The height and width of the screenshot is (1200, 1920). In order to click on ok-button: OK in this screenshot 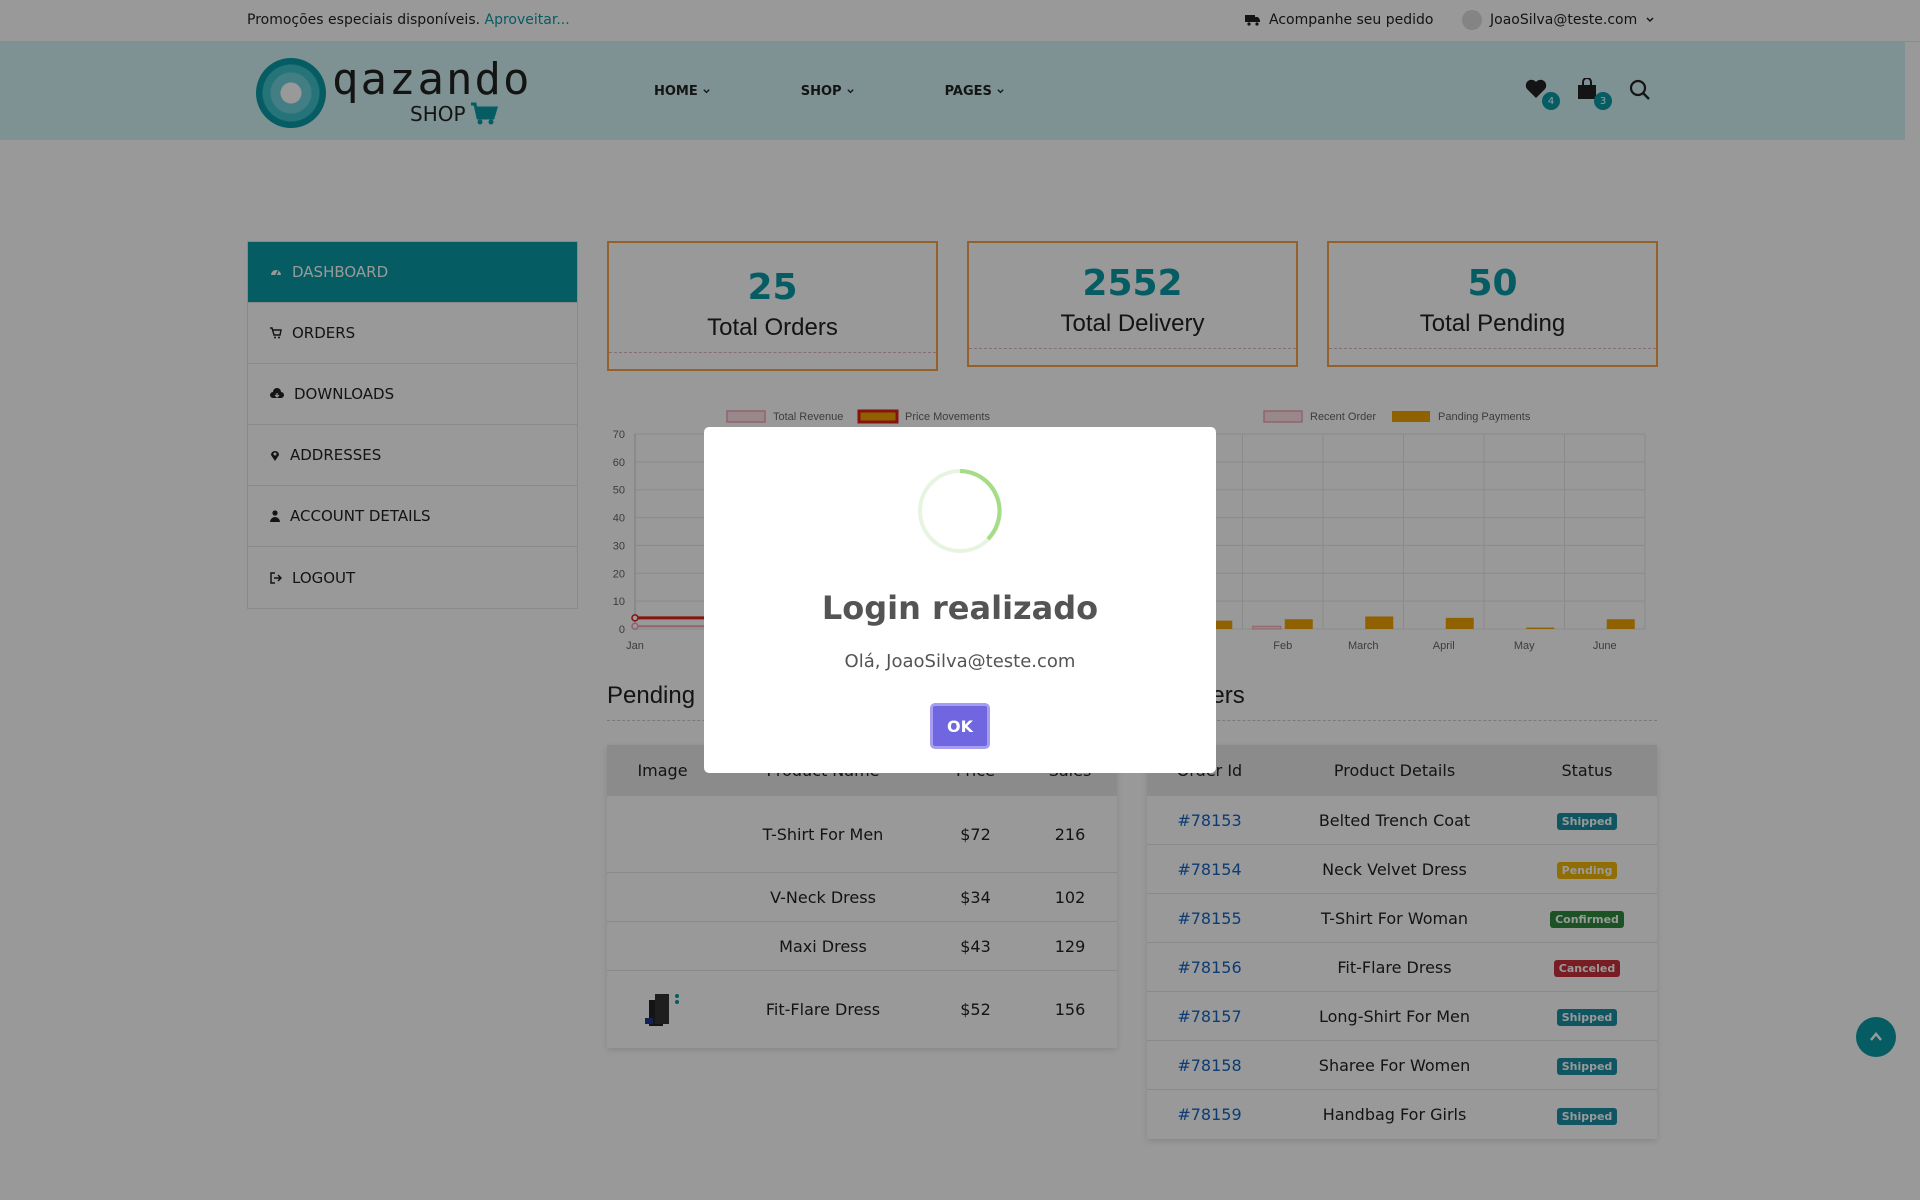, I will do `click(960, 726)`.